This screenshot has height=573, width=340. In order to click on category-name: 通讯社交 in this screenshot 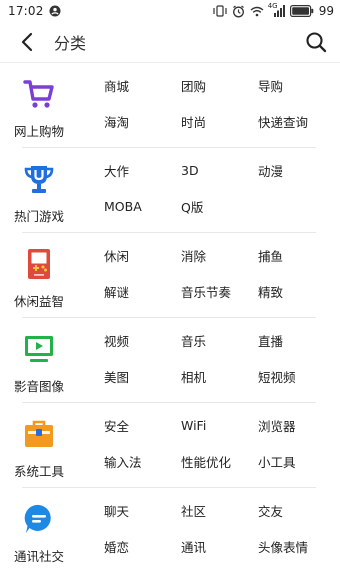, I will do `click(38, 556)`.